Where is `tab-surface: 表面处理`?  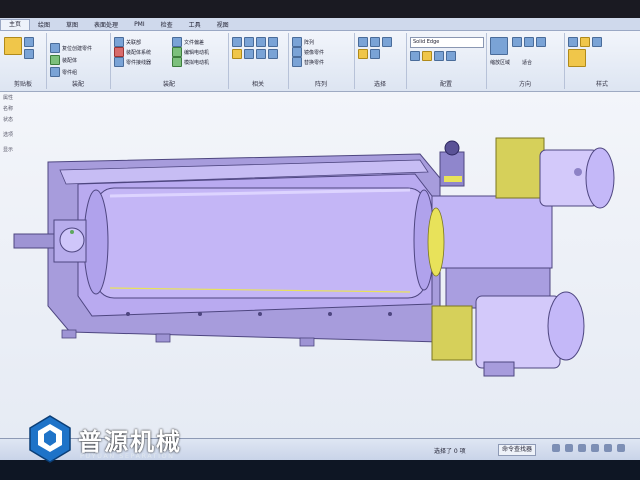 tab-surface: 表面处理 is located at coordinates (106, 24).